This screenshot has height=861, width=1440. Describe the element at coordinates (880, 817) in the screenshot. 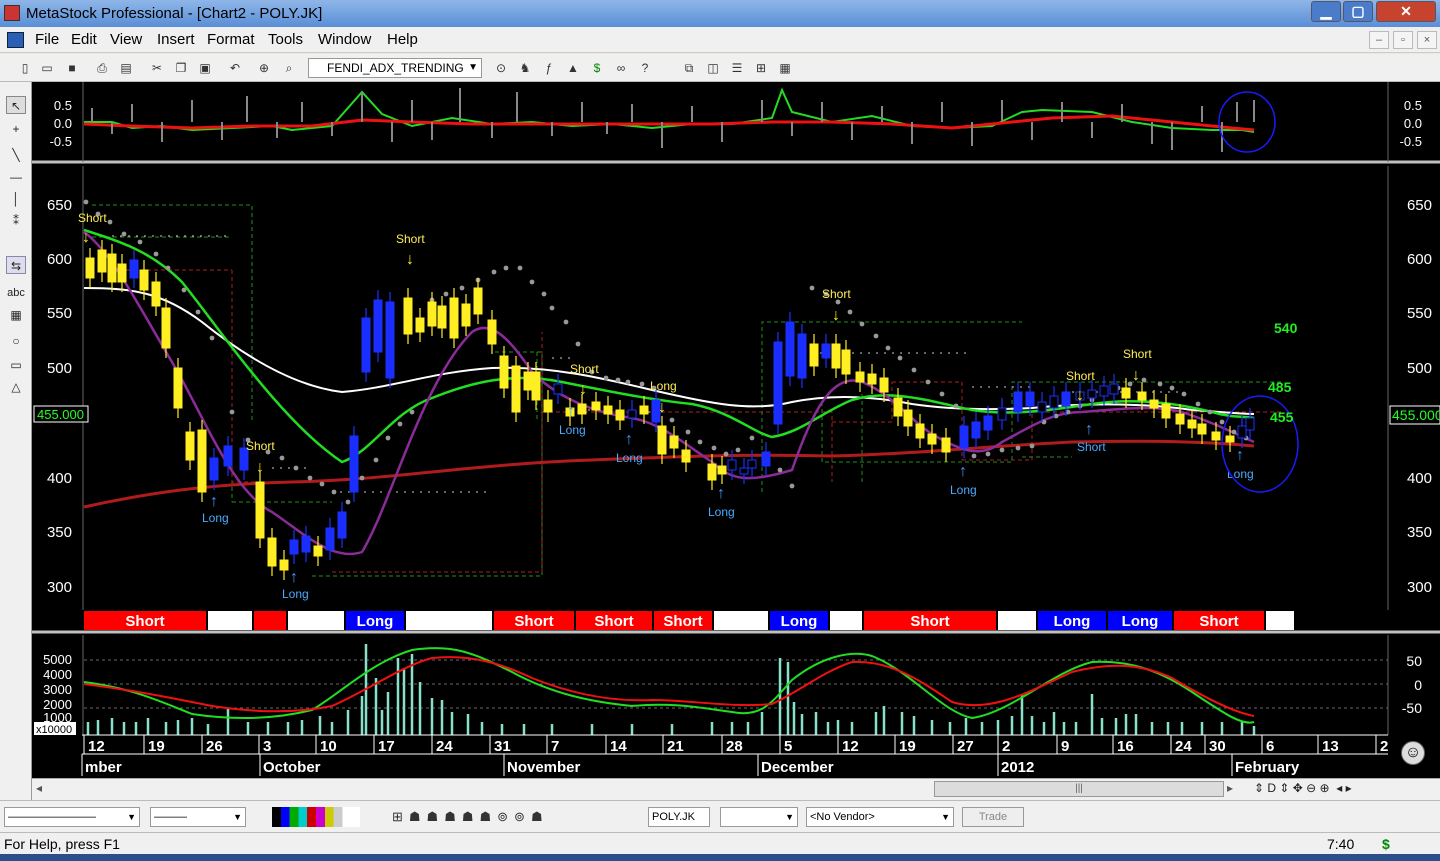

I see `vendor-select: <No Vendor> ▼` at that location.